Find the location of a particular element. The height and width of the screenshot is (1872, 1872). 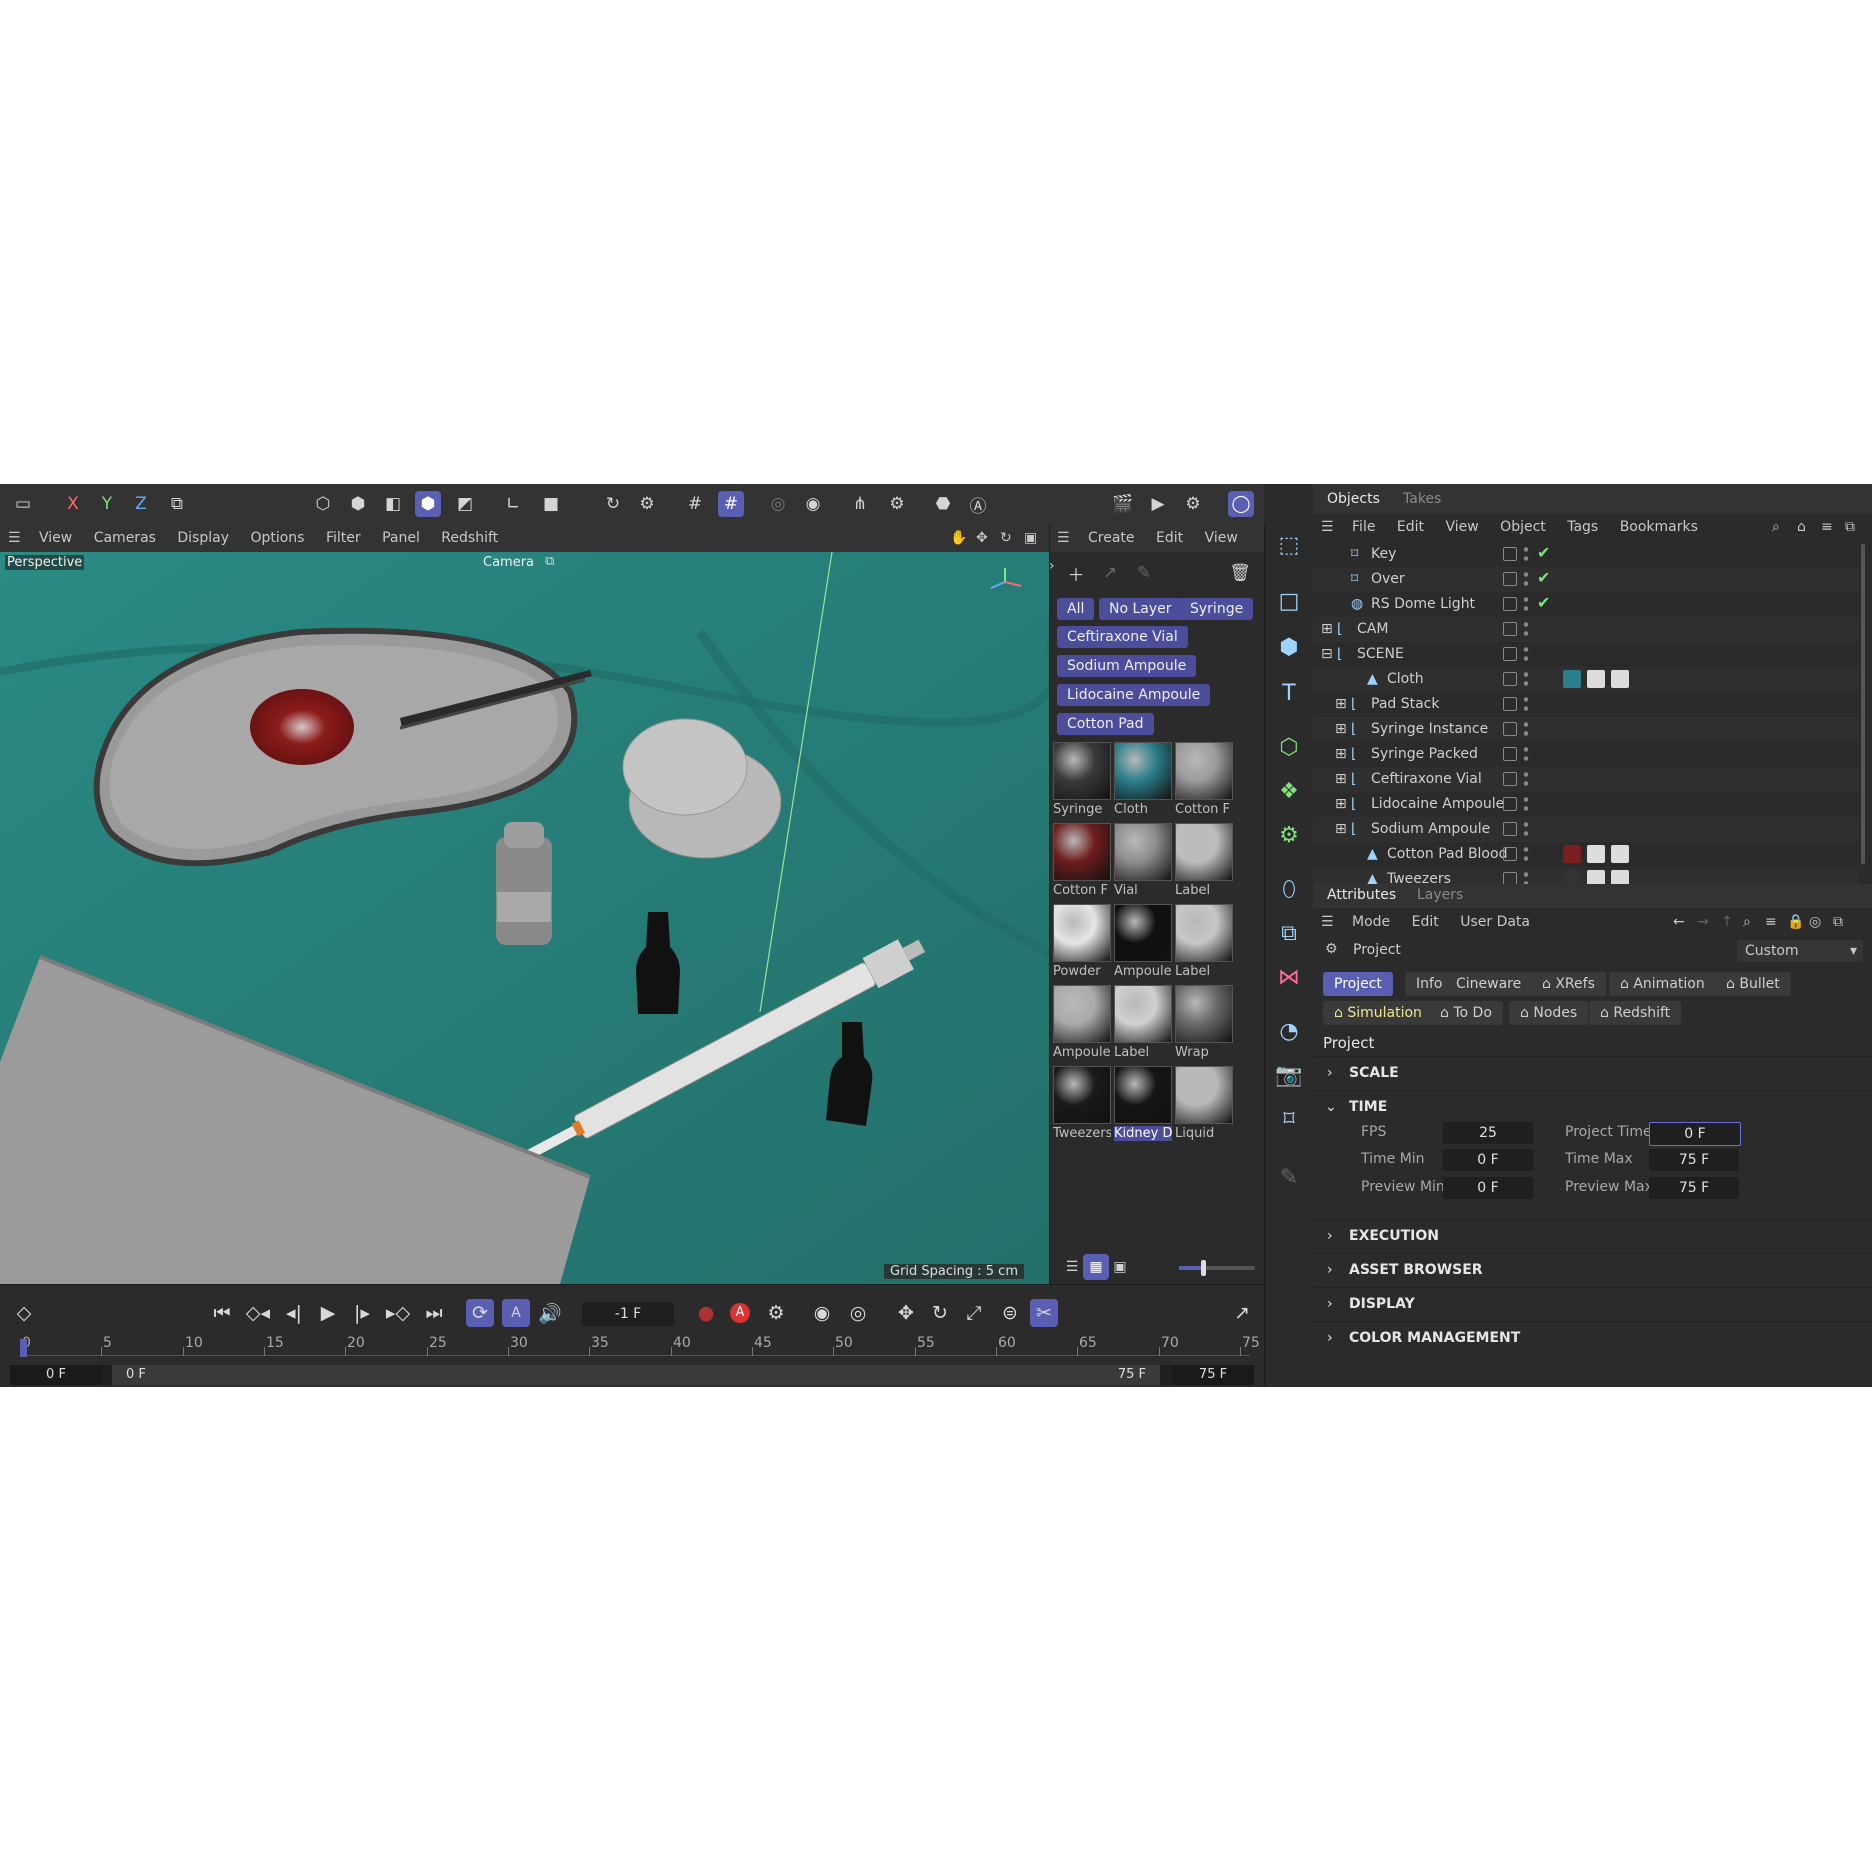

material-menu-edit: Edit is located at coordinates (1169, 538).